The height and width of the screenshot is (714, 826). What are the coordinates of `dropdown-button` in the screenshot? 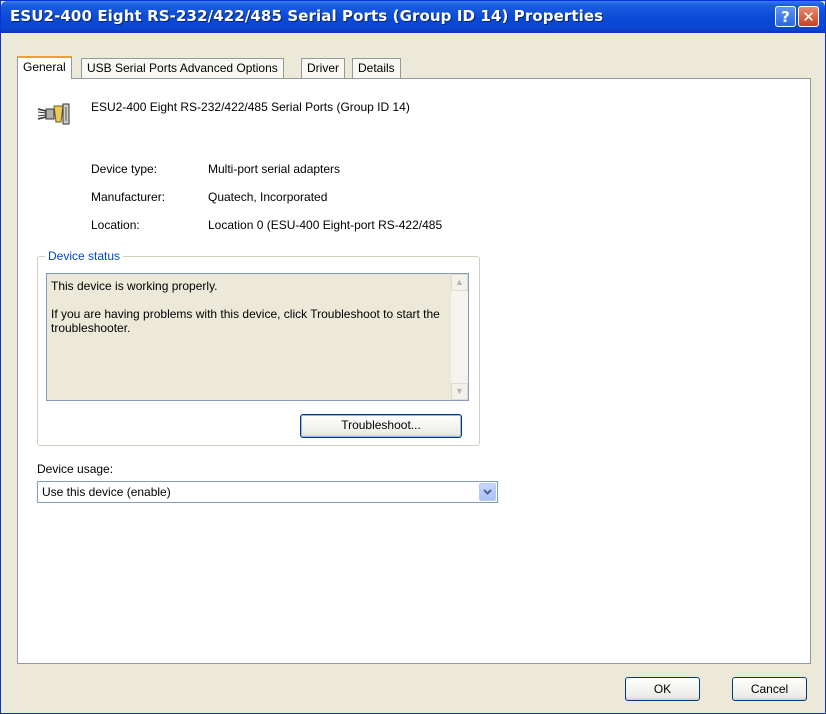 It's located at (487, 492).